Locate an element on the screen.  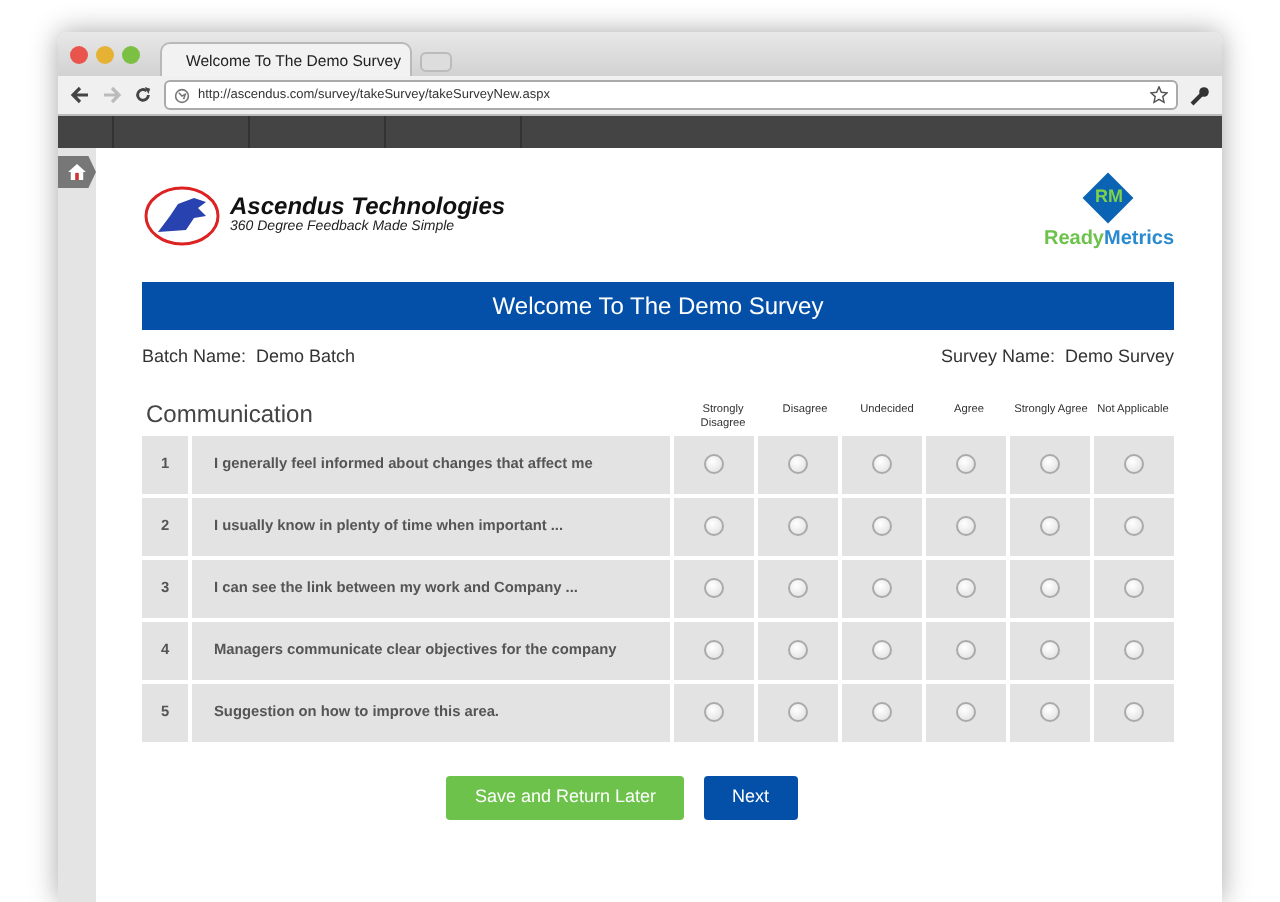
partner-brand-name: ReadyMetrics is located at coordinates (1108, 240).